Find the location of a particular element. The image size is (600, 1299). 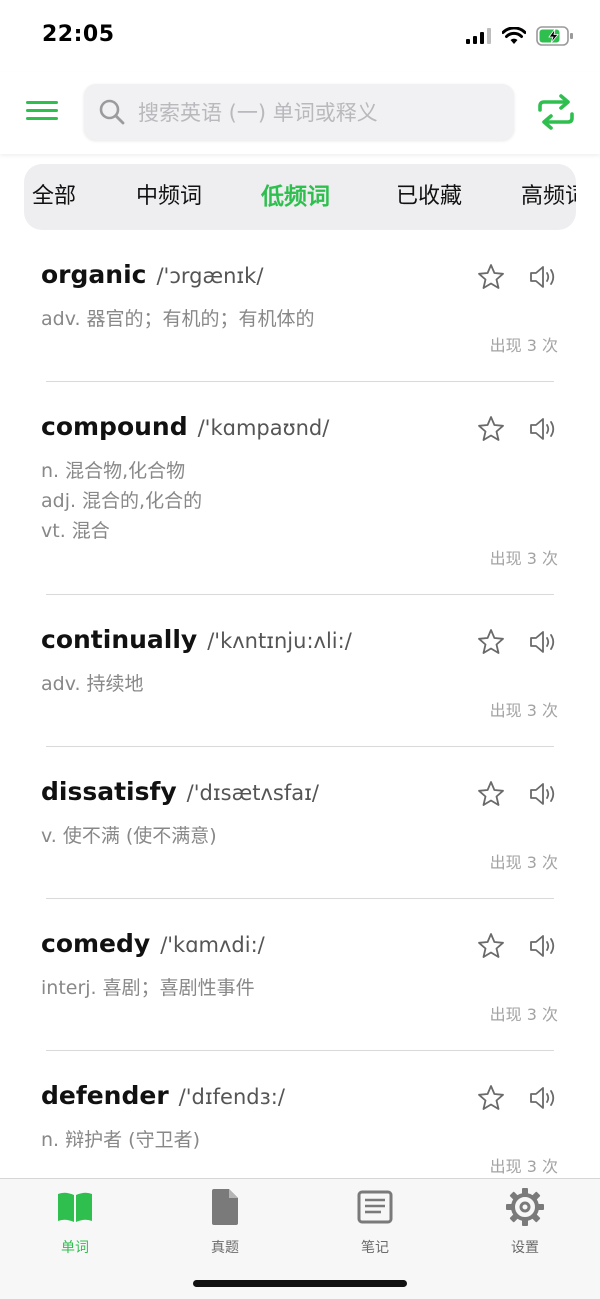

battery-charging-icon is located at coordinates (554, 36).